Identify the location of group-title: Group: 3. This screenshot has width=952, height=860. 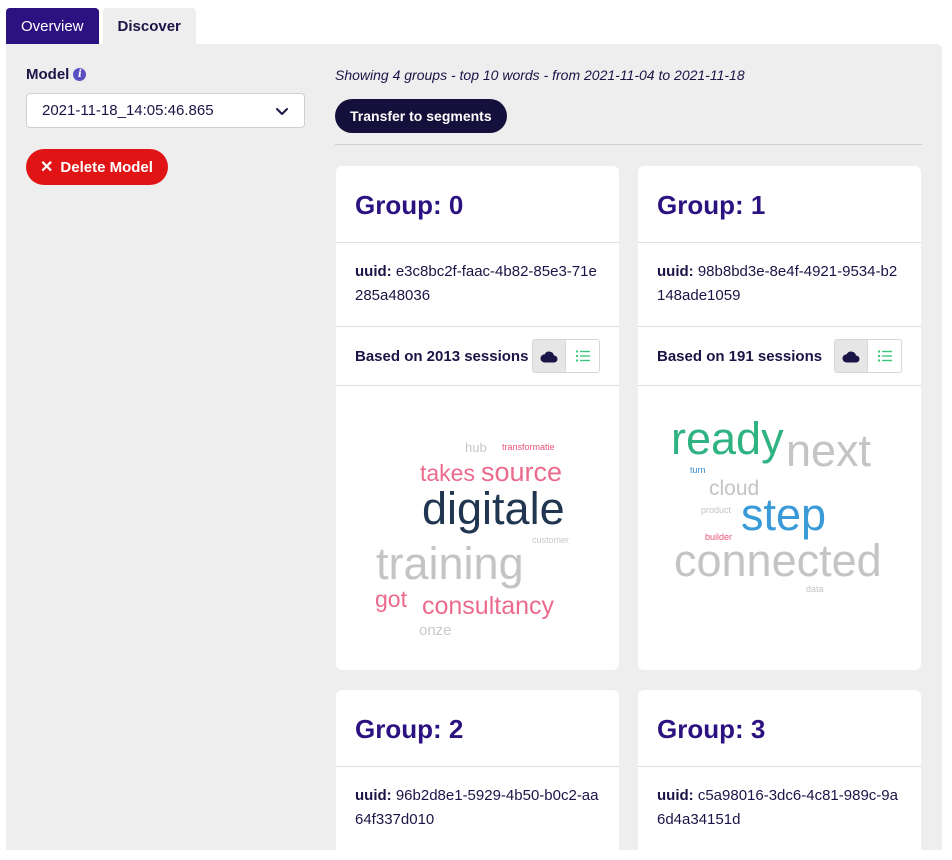
(779, 728).